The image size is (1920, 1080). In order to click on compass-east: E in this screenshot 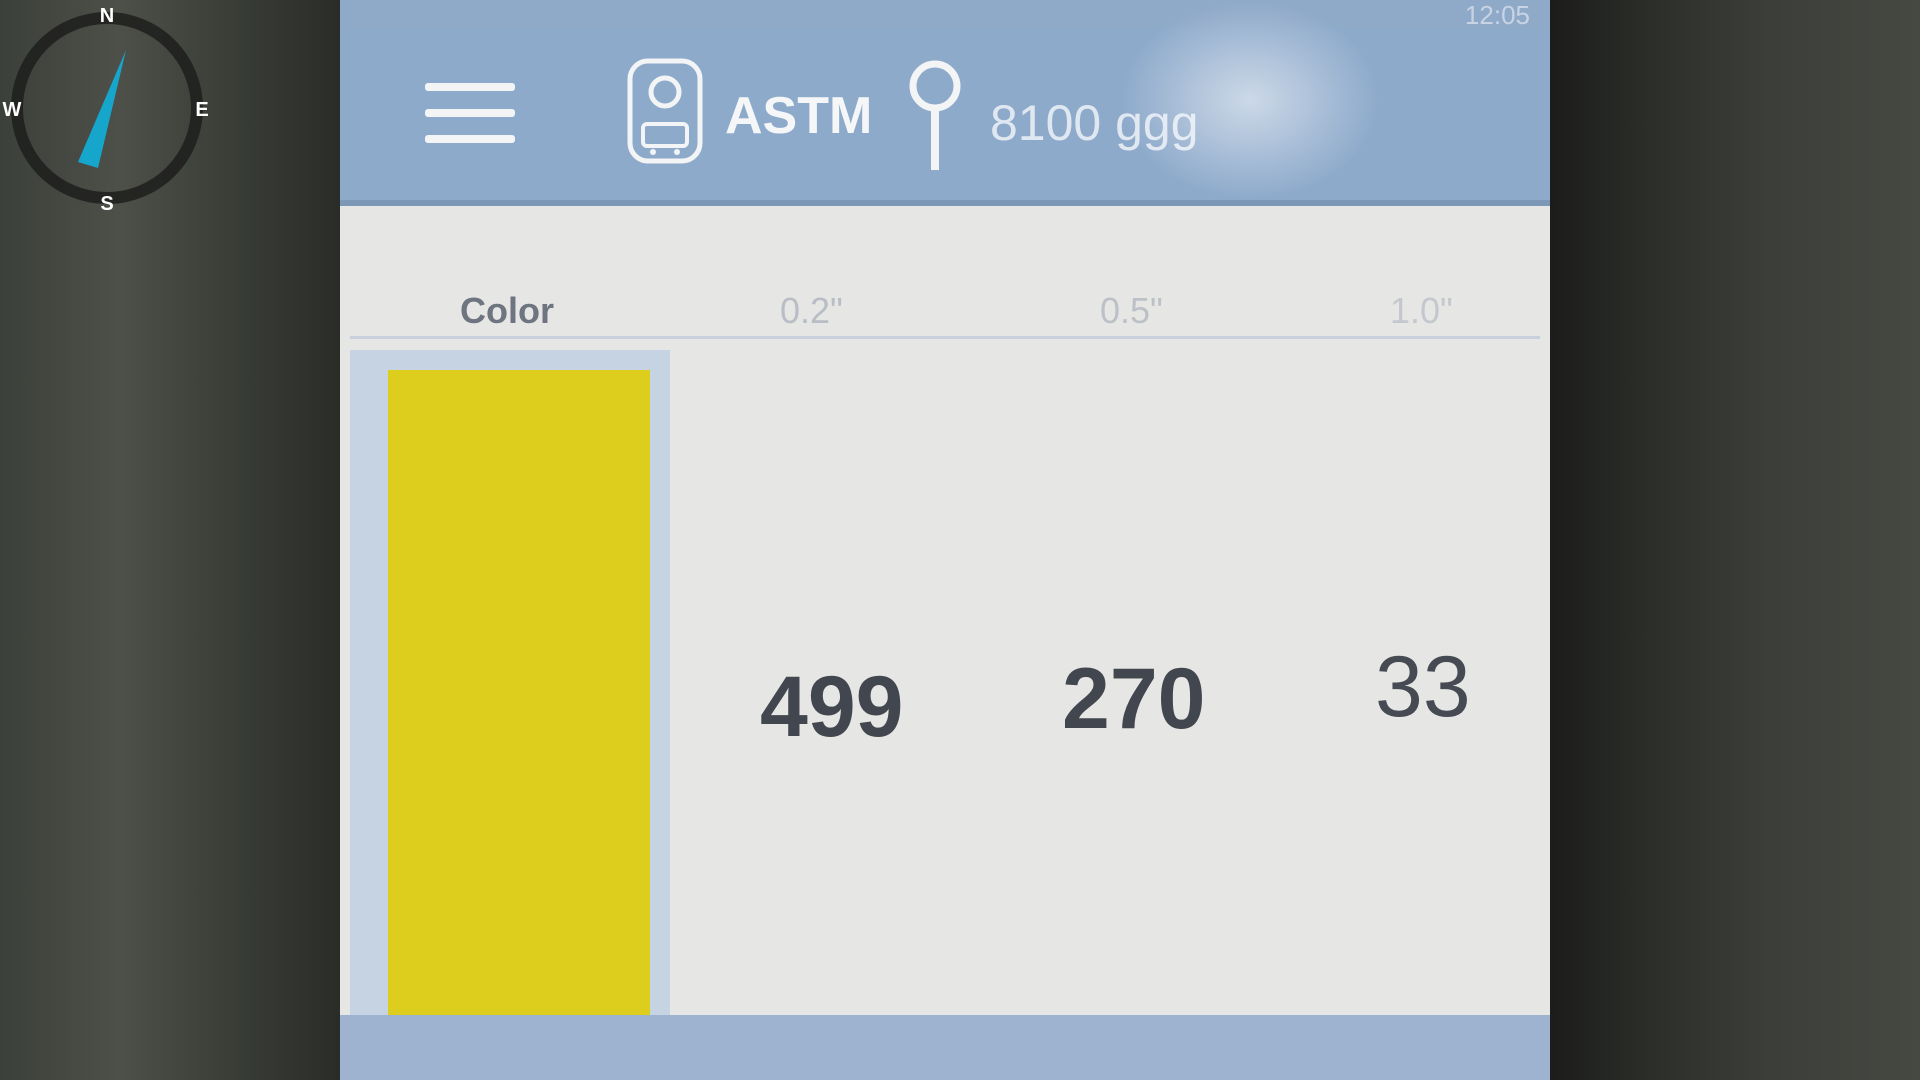, I will do `click(201, 110)`.